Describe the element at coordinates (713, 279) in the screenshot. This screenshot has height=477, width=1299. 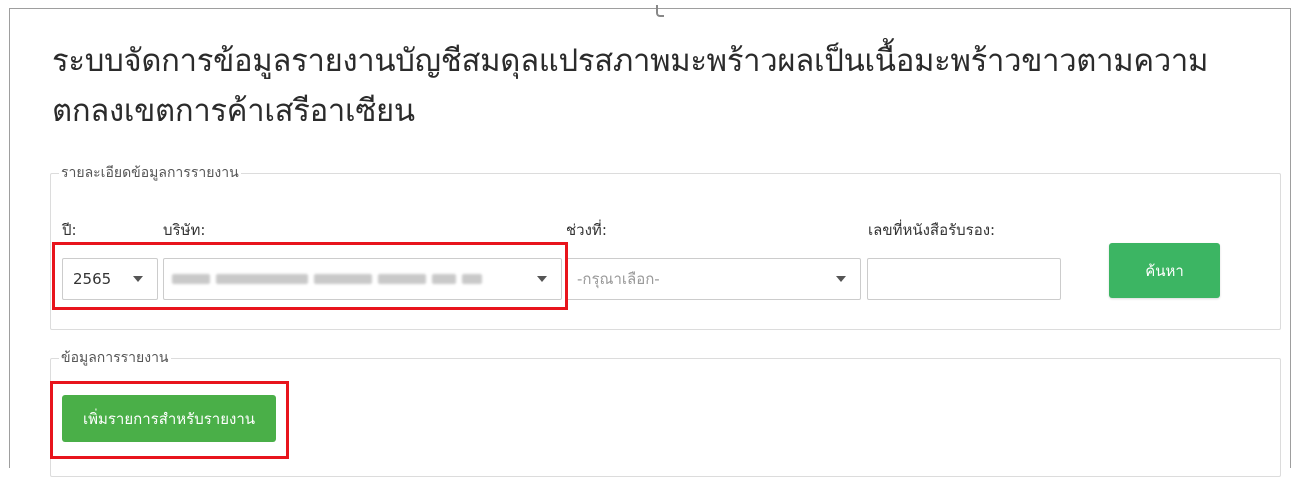
I see `period-select: -กรุณาเลือก-` at that location.